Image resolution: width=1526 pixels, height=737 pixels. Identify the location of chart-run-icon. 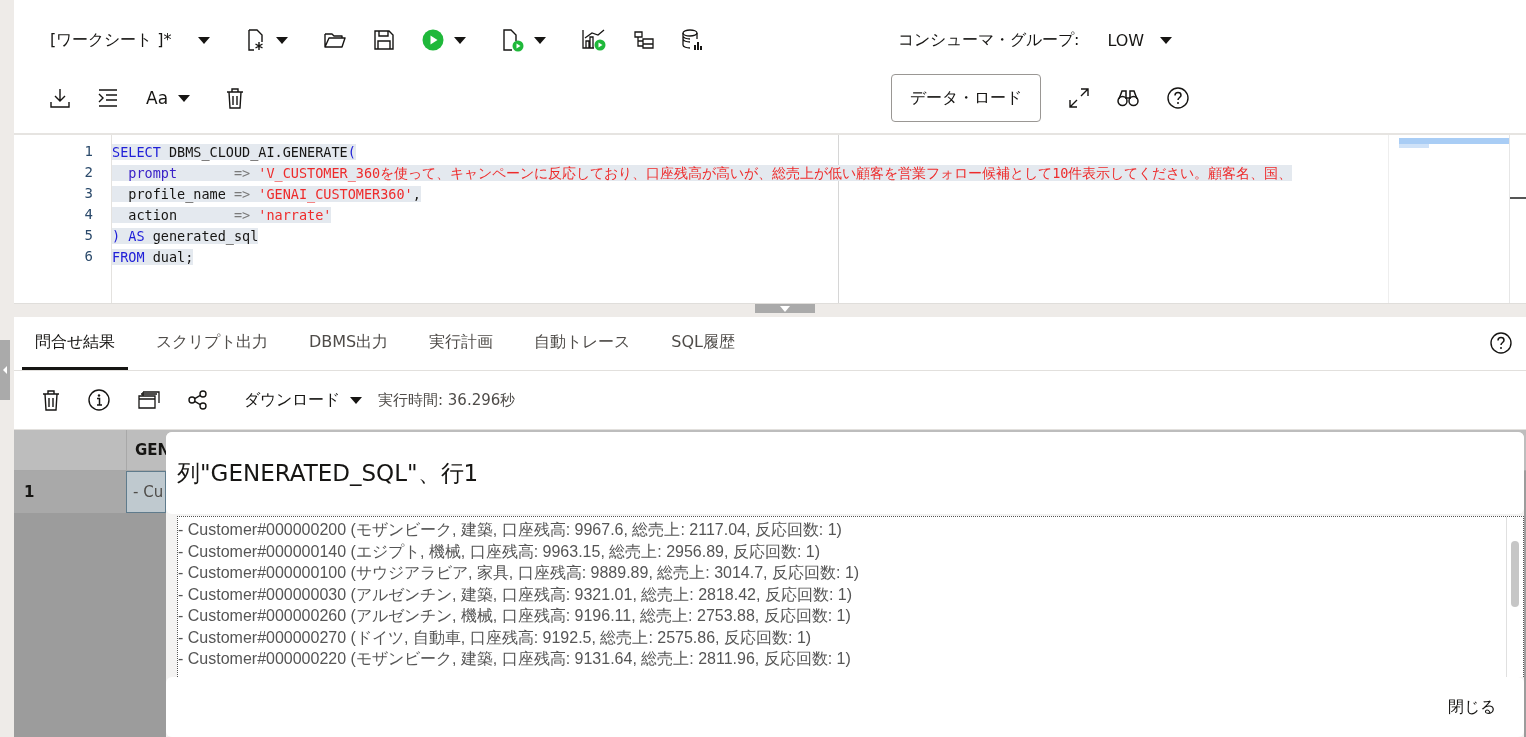
(593, 40).